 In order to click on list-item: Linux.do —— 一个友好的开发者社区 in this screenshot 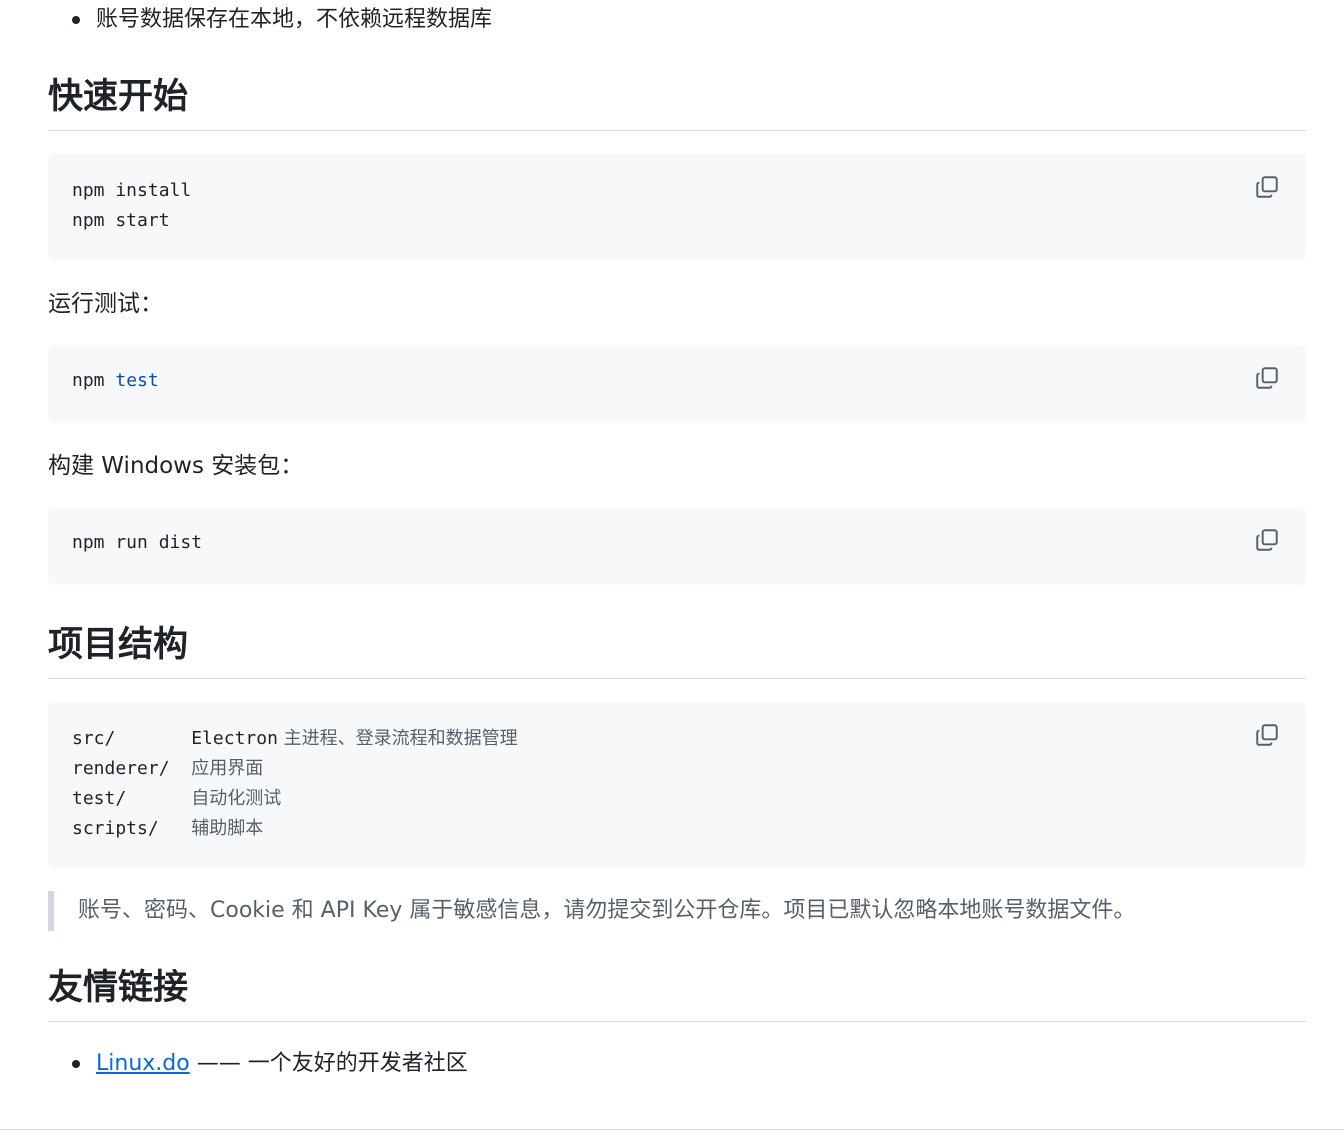, I will do `click(677, 1064)`.